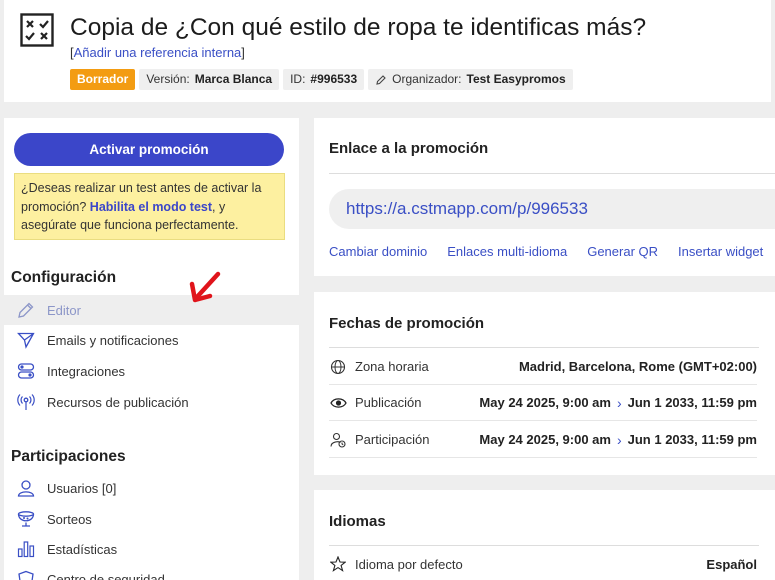 This screenshot has height=580, width=775. I want to click on sidebar-item-security-center: Centro de seguridad, so click(151, 572).